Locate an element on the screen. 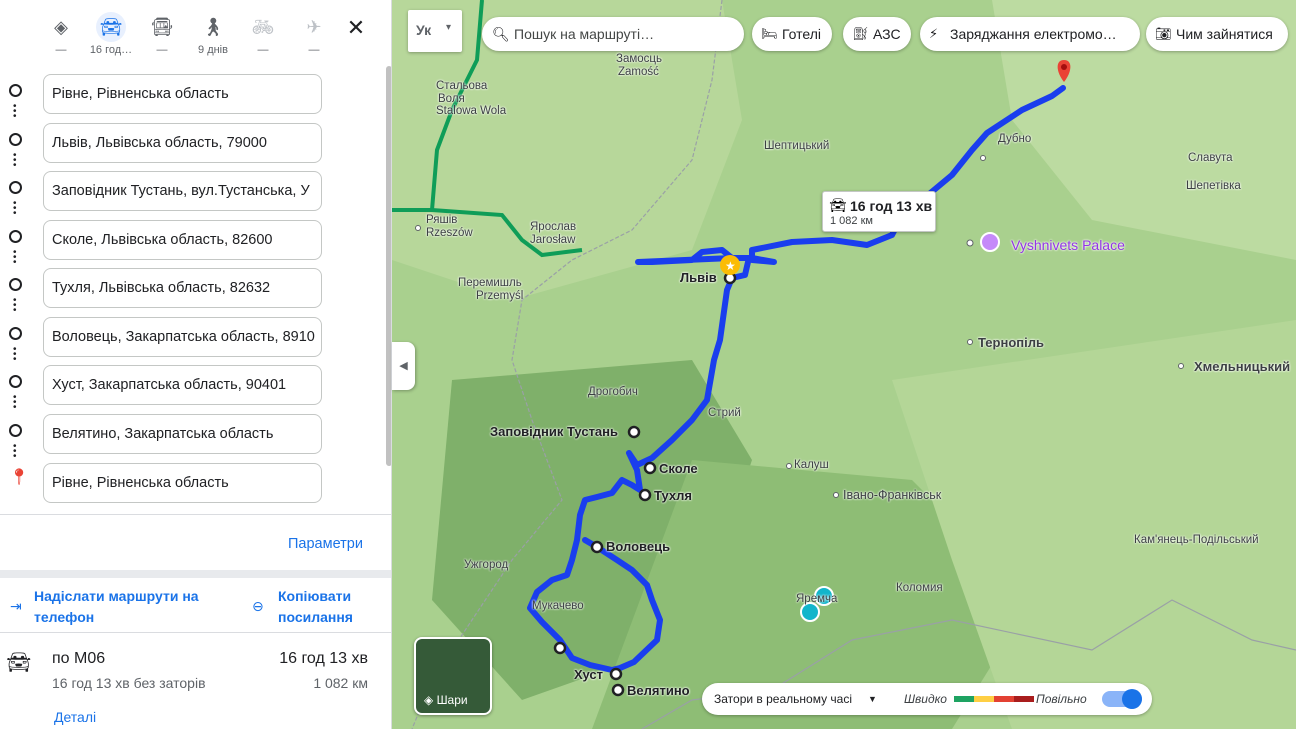 This screenshot has height=729, width=1296. city-label: Хмельницький is located at coordinates (1242, 366).